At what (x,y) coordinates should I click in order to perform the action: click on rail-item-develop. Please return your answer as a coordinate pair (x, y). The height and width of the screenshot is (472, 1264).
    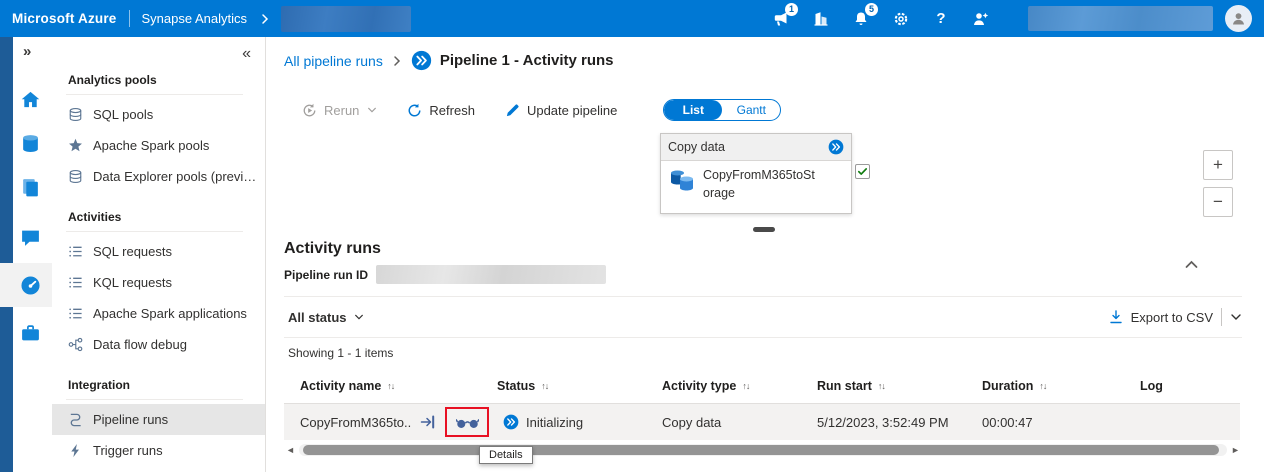
    Looking at the image, I should click on (26, 187).